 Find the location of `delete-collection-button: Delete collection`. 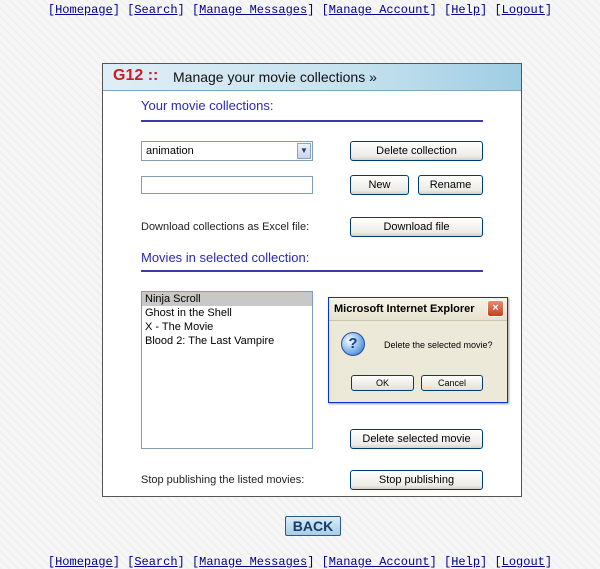

delete-collection-button: Delete collection is located at coordinates (416, 151).